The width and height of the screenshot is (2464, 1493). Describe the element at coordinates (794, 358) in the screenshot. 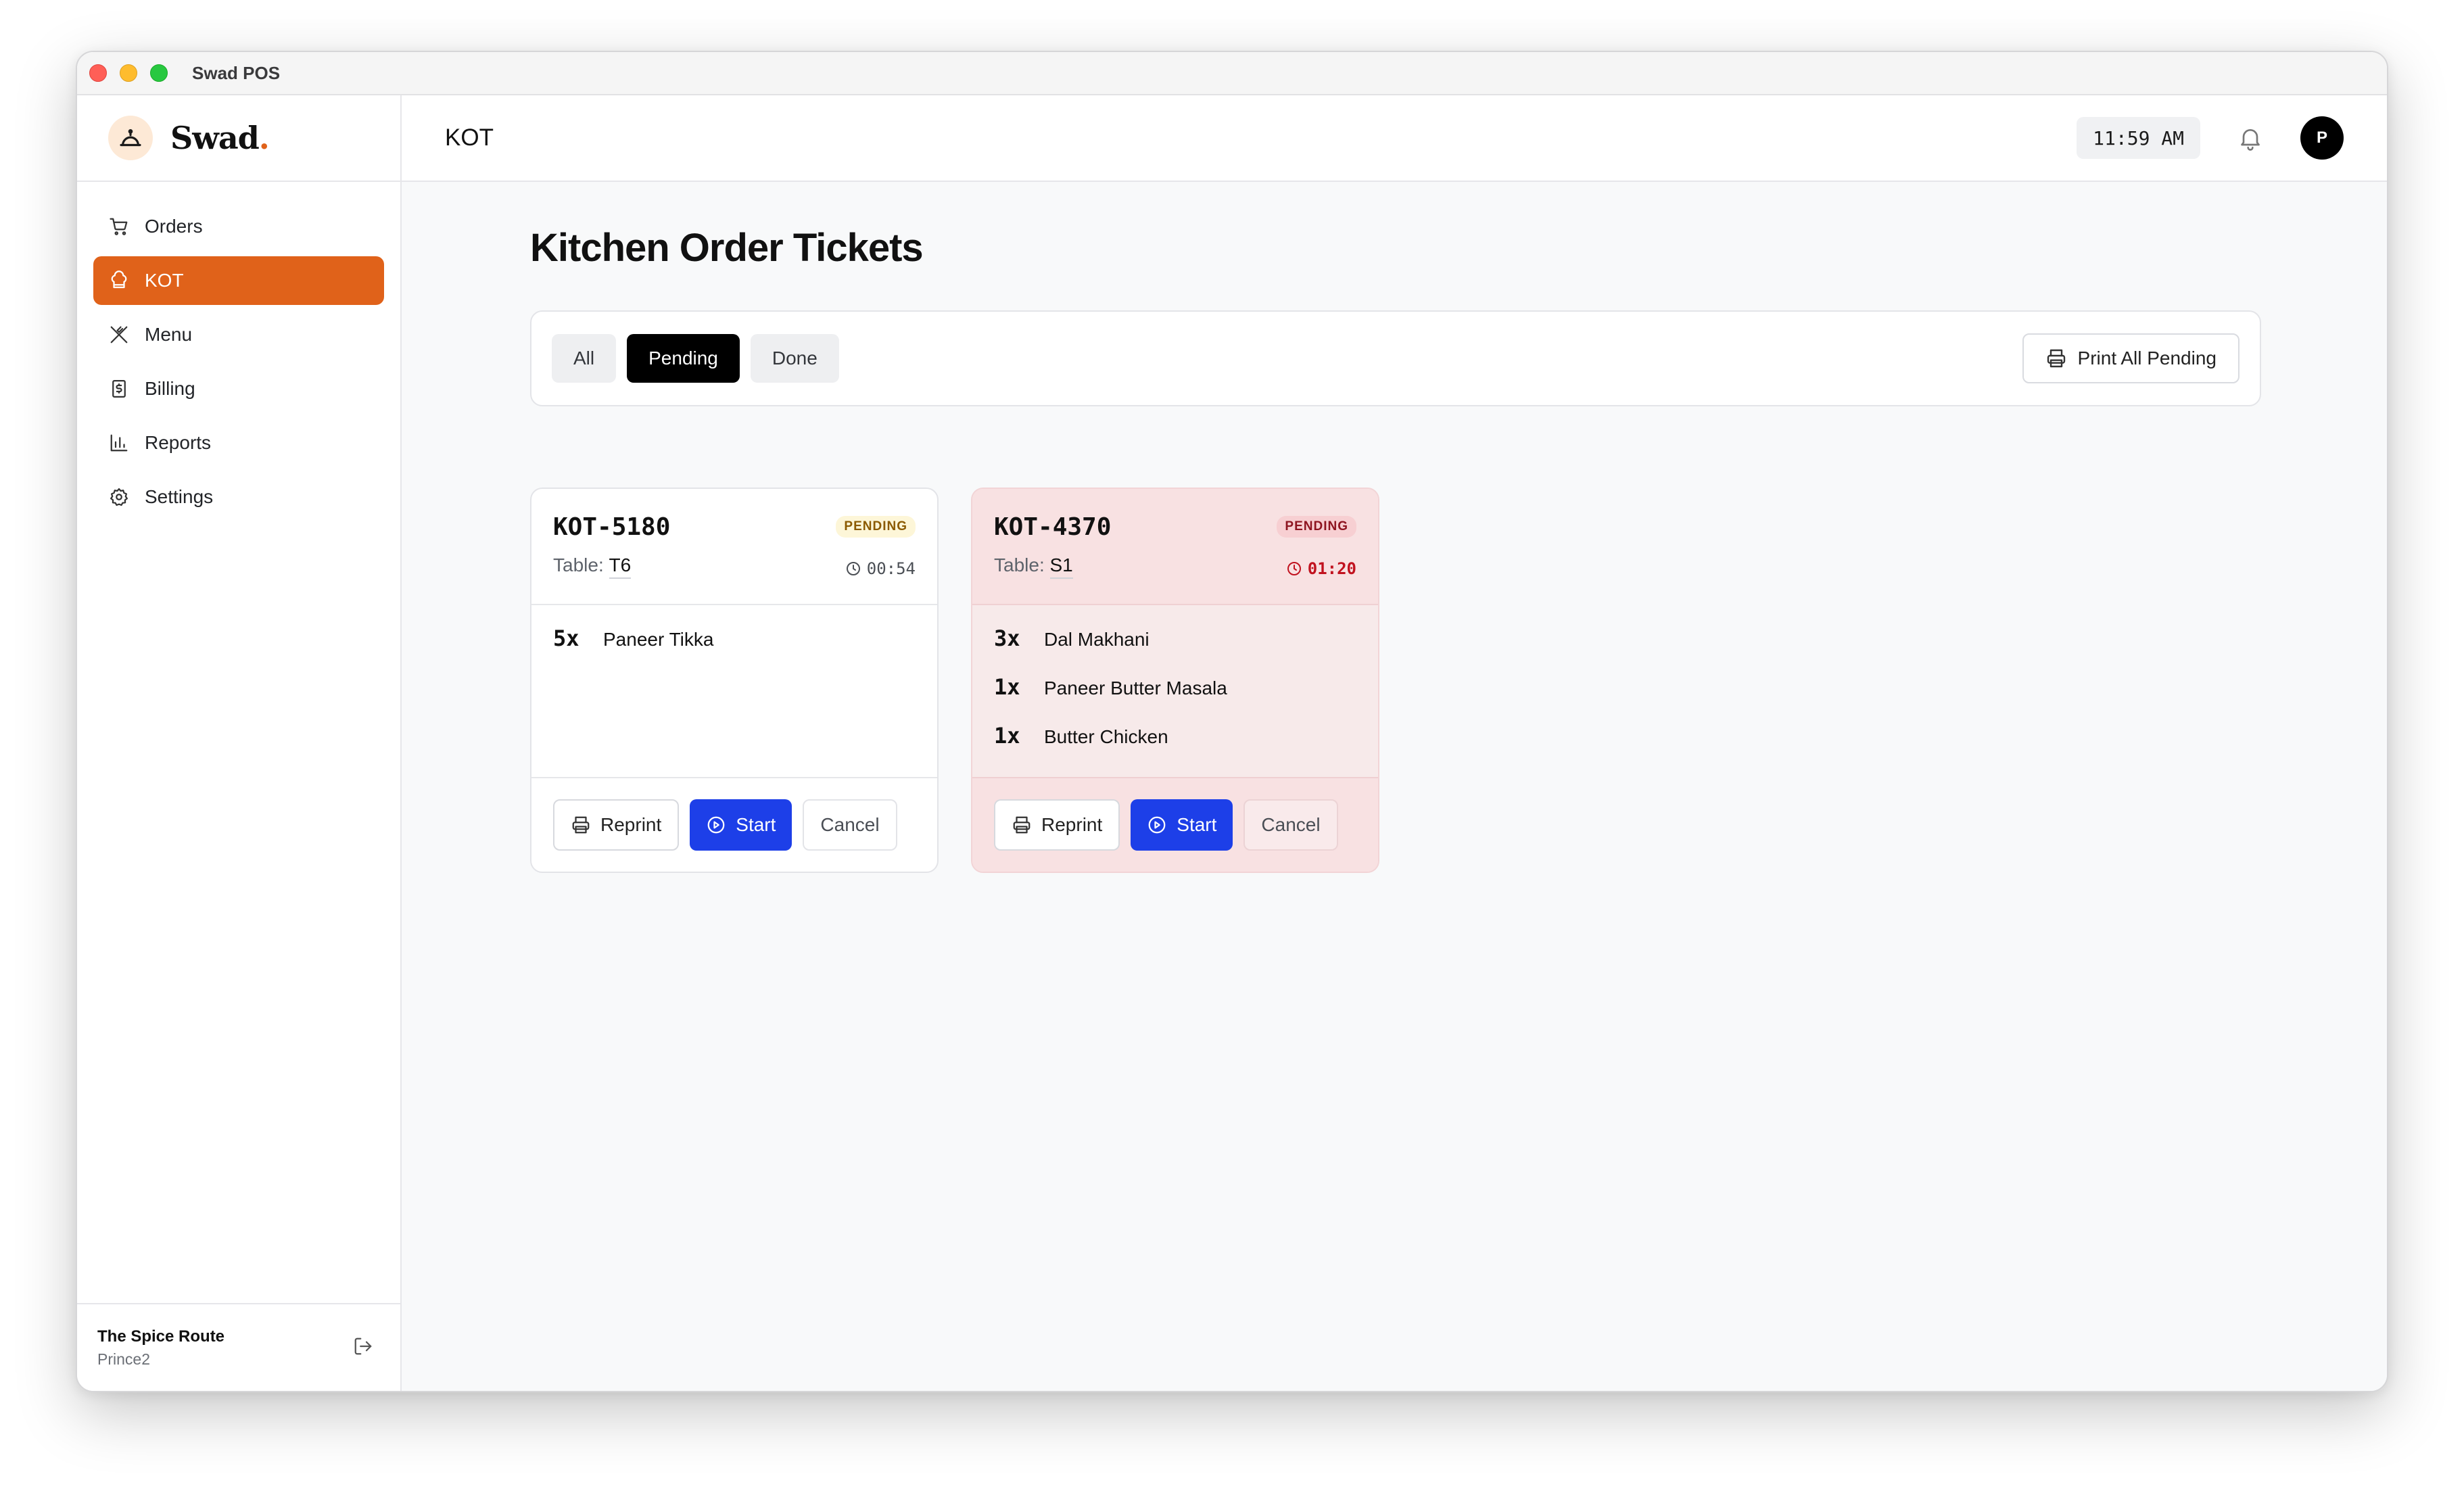

I see `filter-done-button: Done` at that location.